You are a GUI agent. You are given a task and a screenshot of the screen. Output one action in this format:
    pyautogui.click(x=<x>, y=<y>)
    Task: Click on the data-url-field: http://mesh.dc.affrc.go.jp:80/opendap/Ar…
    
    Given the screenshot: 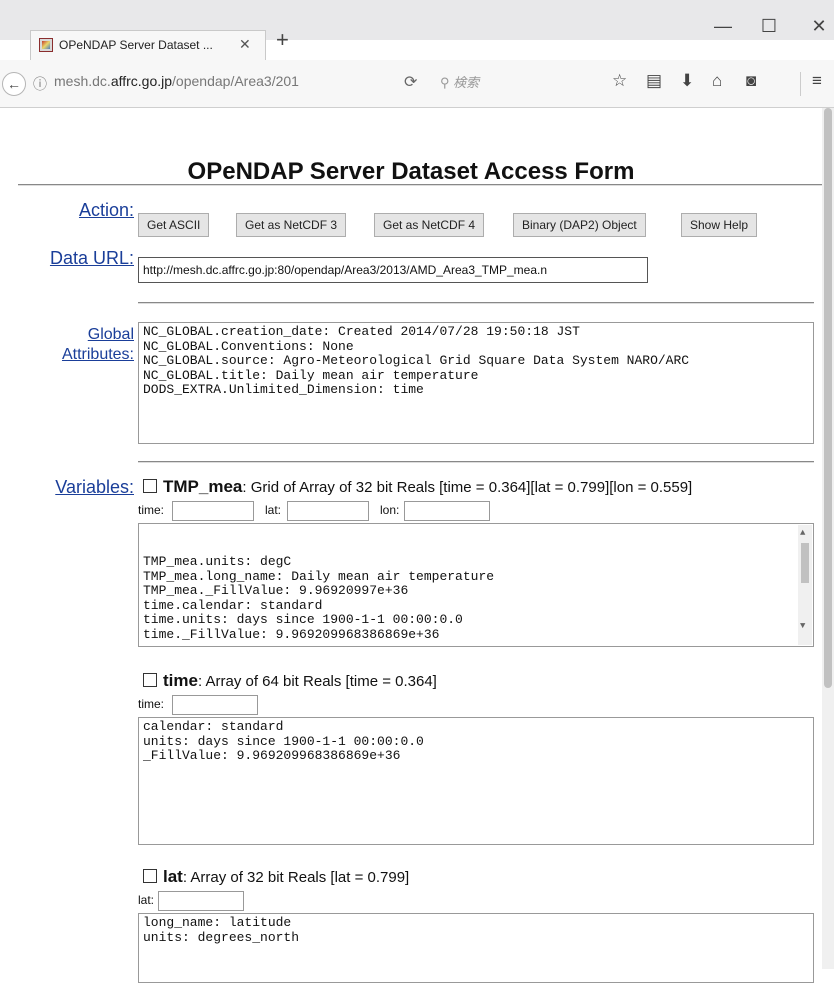 What is the action you would take?
    pyautogui.click(x=393, y=270)
    